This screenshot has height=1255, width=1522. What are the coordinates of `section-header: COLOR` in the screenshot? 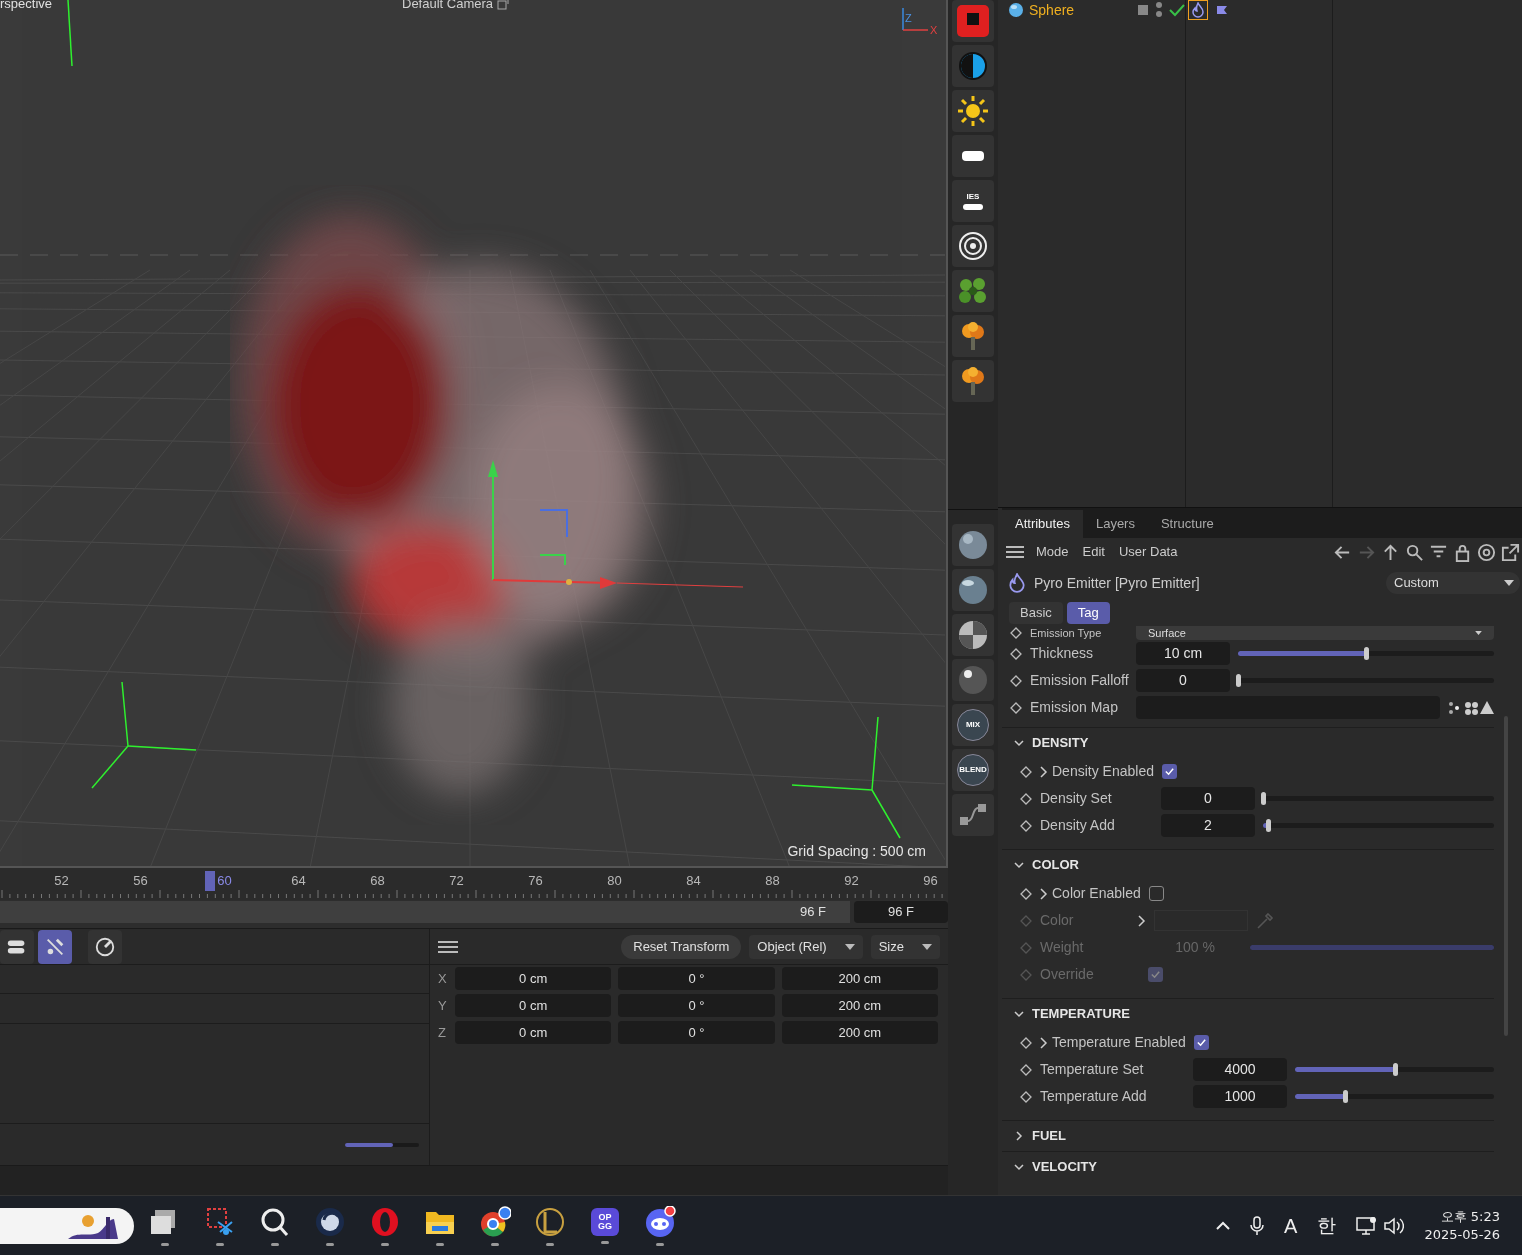 It's located at (1248, 865).